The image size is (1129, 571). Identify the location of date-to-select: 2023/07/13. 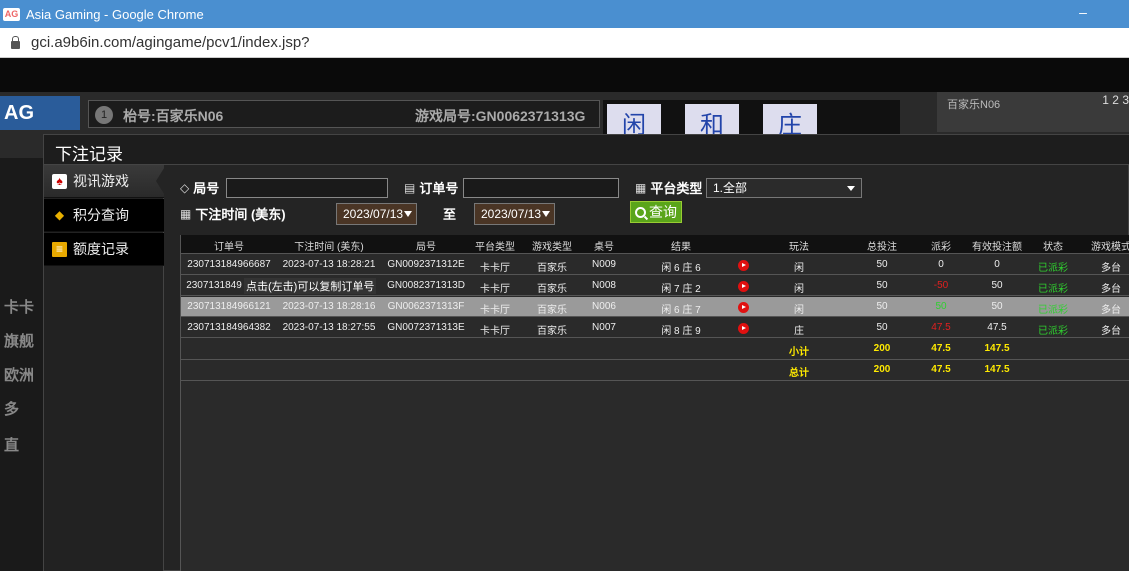
(514, 214).